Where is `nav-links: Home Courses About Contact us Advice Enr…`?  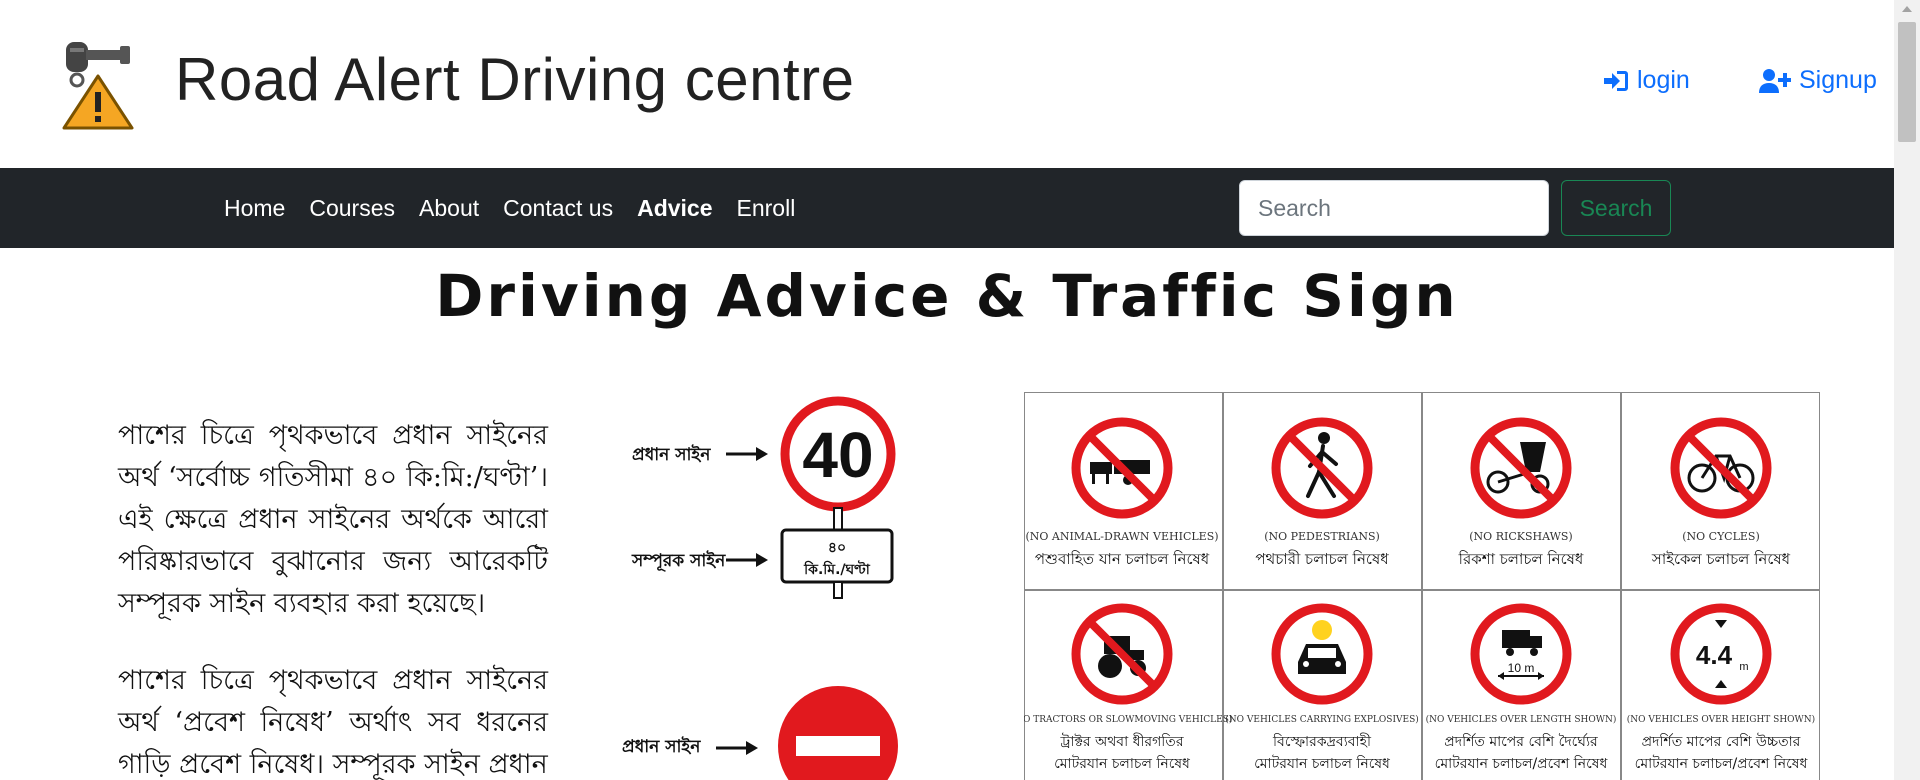 nav-links: Home Courses About Contact us Advice Enr… is located at coordinates (509, 208).